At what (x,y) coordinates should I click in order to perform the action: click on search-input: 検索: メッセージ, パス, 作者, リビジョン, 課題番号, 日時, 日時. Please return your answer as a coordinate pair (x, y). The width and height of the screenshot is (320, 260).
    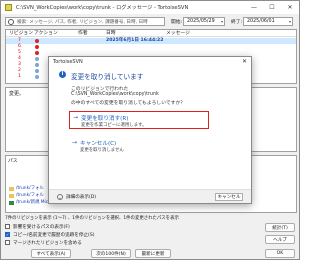
    Looking at the image, I should click on (85, 21).